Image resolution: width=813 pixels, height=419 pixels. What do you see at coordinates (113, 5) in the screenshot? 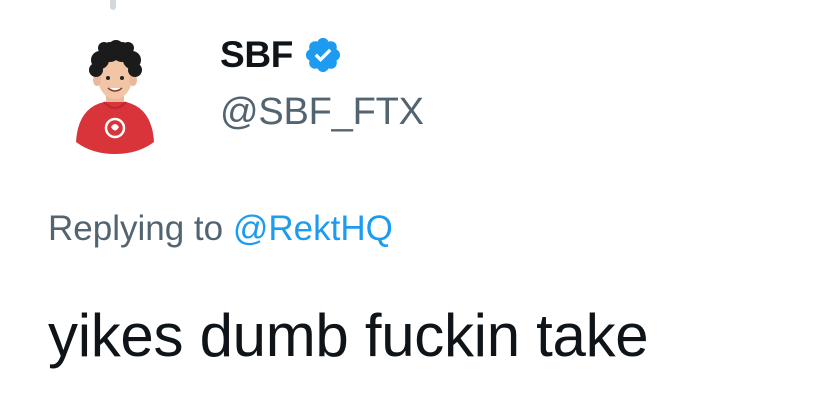
I see `thread-connector-line` at bounding box center [113, 5].